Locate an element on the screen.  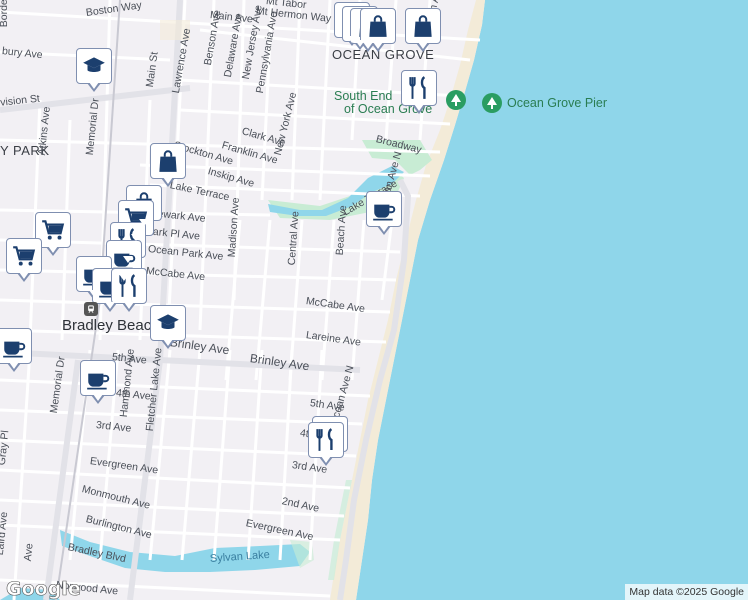
label-borden: Borden is located at coordinates (5, 14).